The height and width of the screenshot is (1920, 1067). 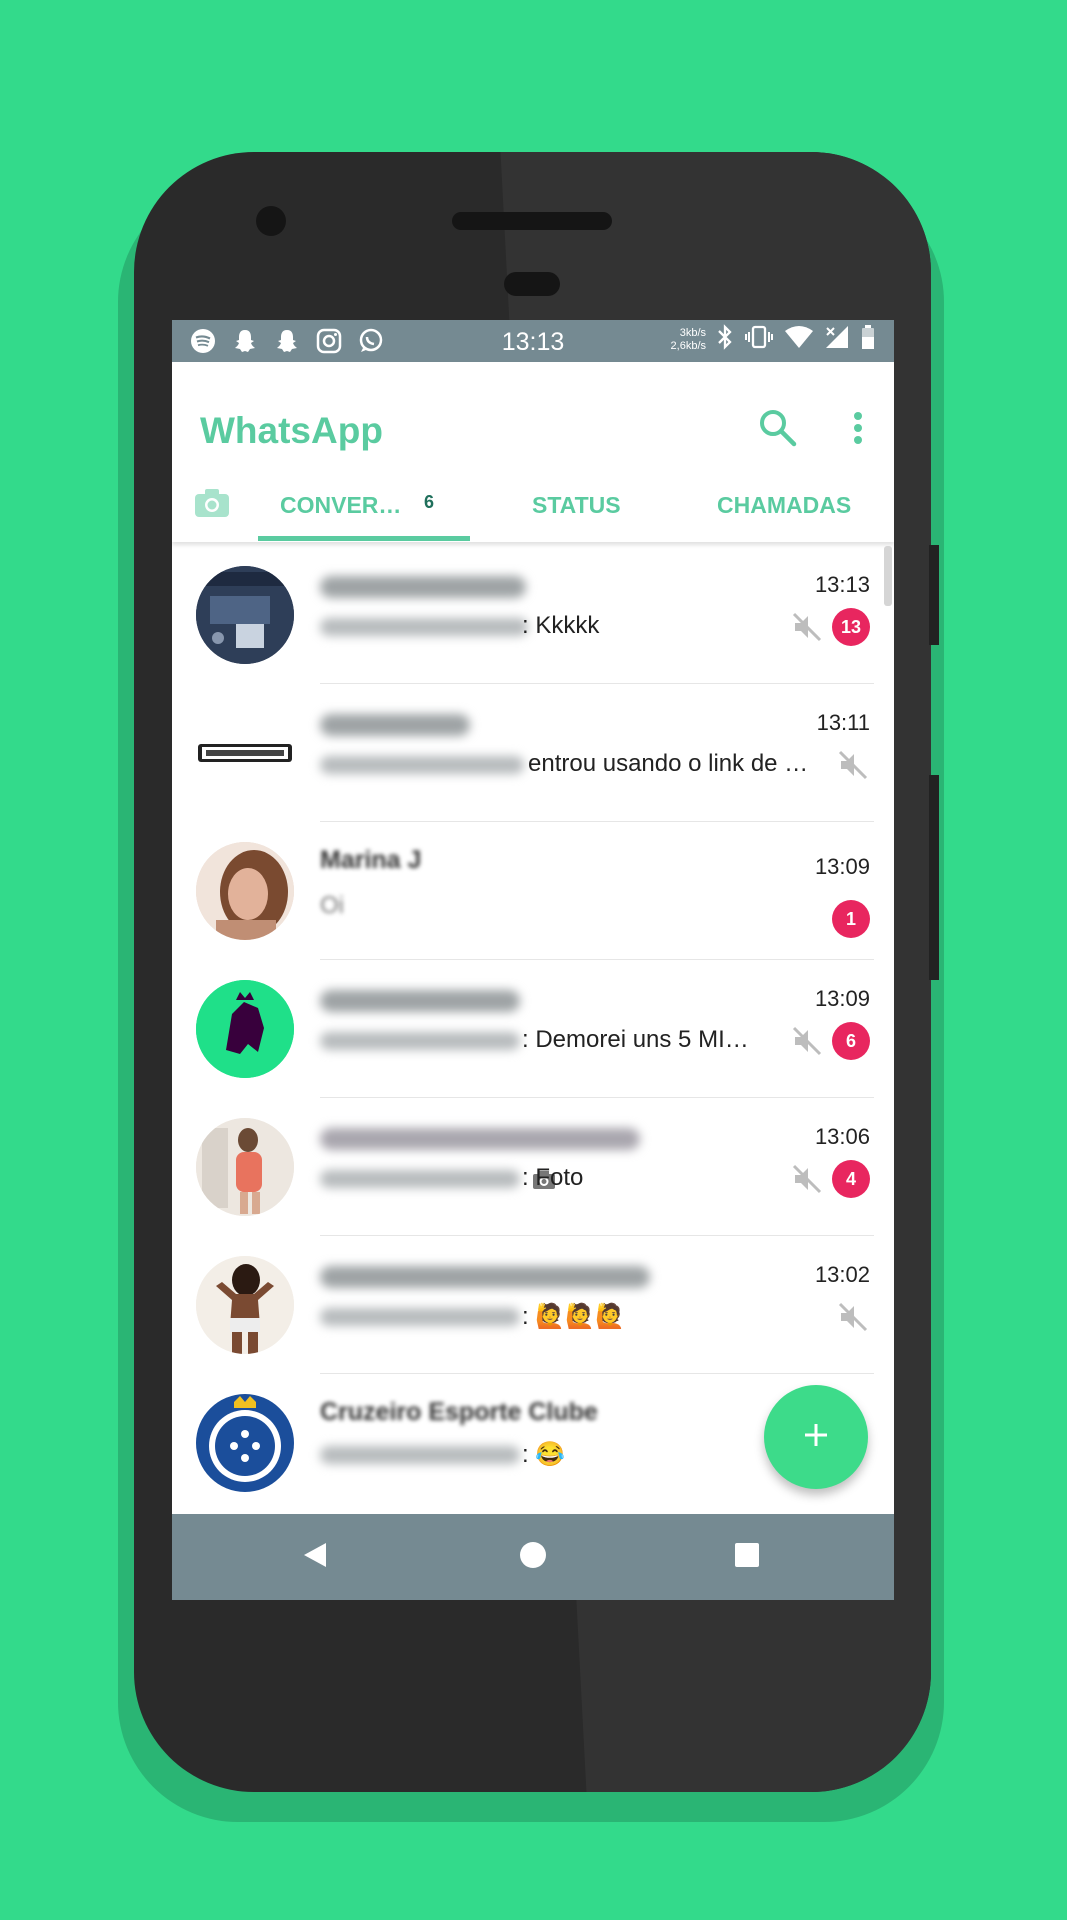 I want to click on tab-unread-badge: 6, so click(x=429, y=502).